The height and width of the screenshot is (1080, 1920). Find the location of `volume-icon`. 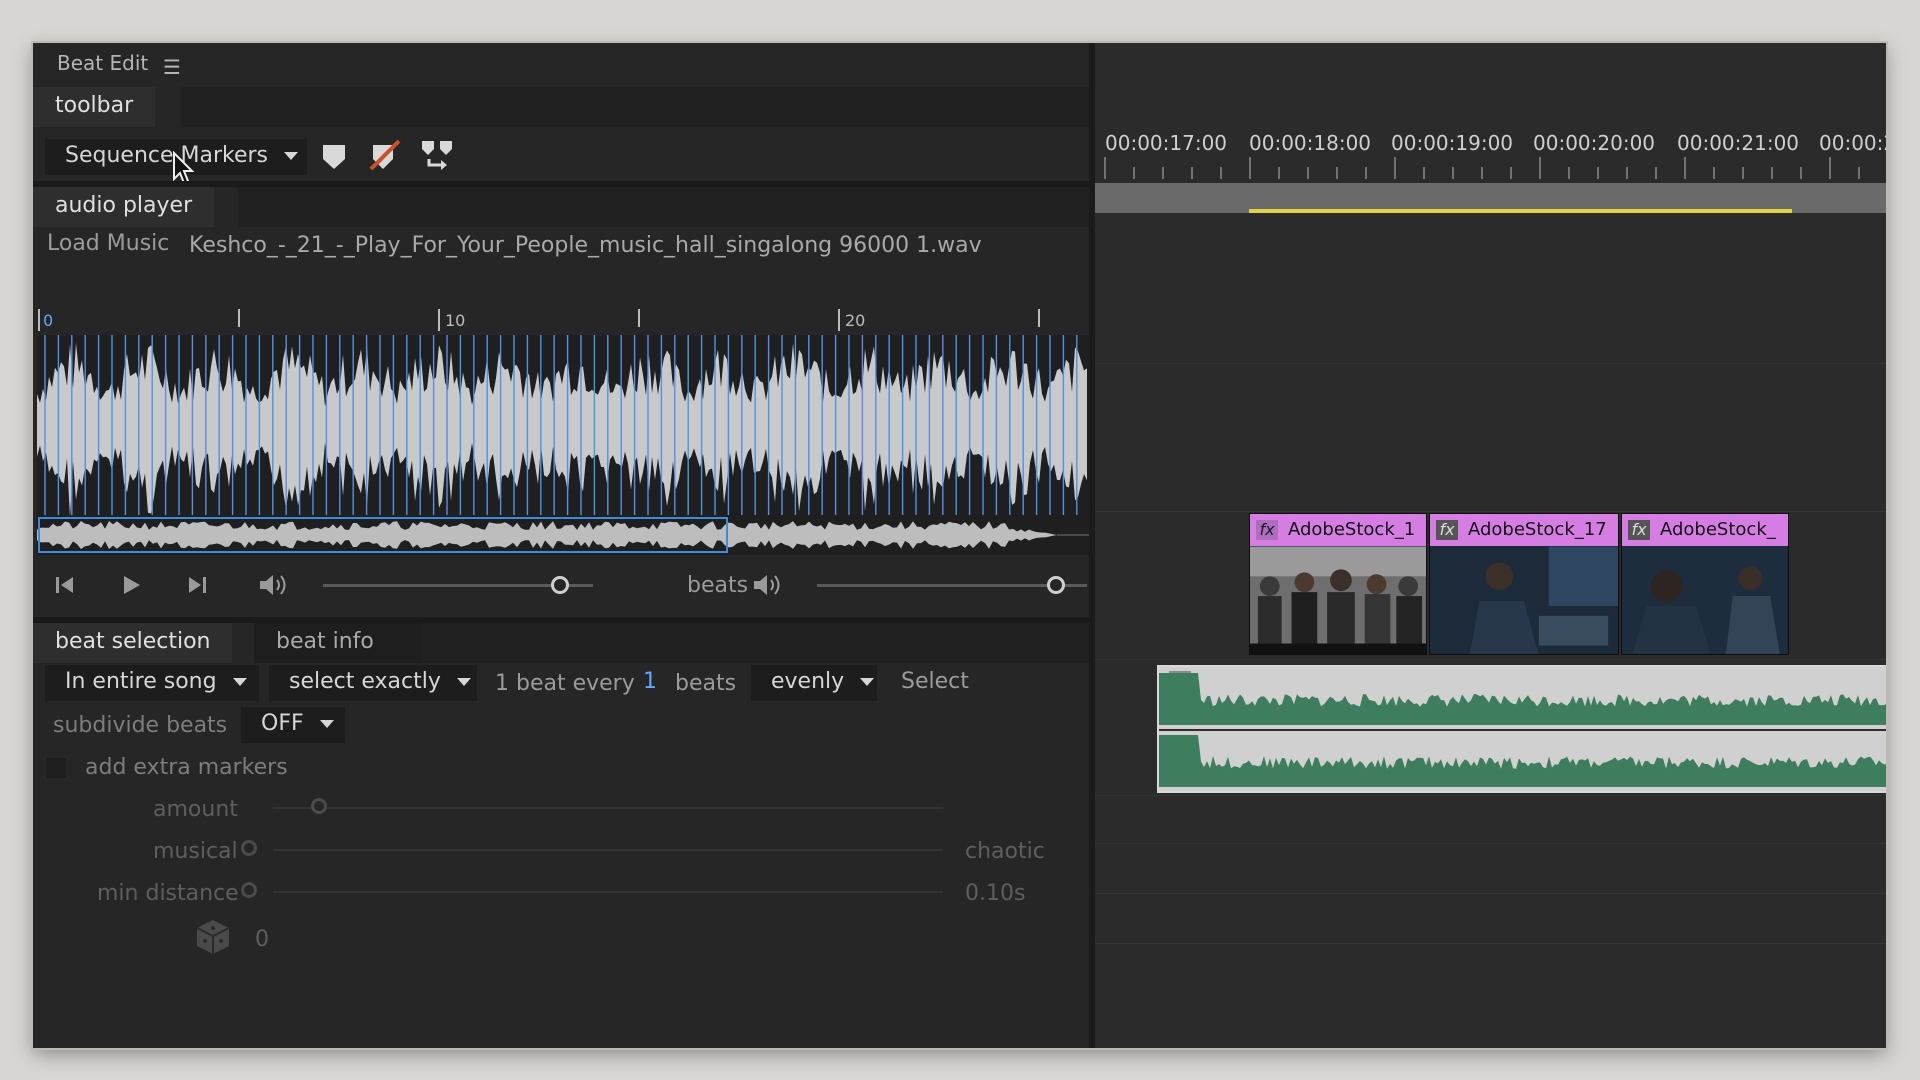

volume-icon is located at coordinates (274, 585).